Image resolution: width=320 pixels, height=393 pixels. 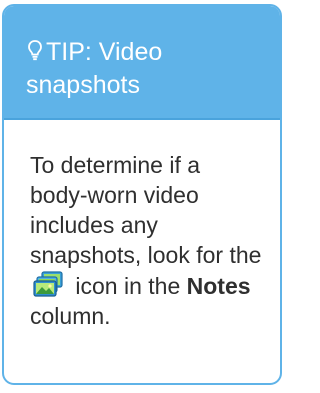 What do you see at coordinates (35, 50) in the screenshot?
I see `lightbulb-icon` at bounding box center [35, 50].